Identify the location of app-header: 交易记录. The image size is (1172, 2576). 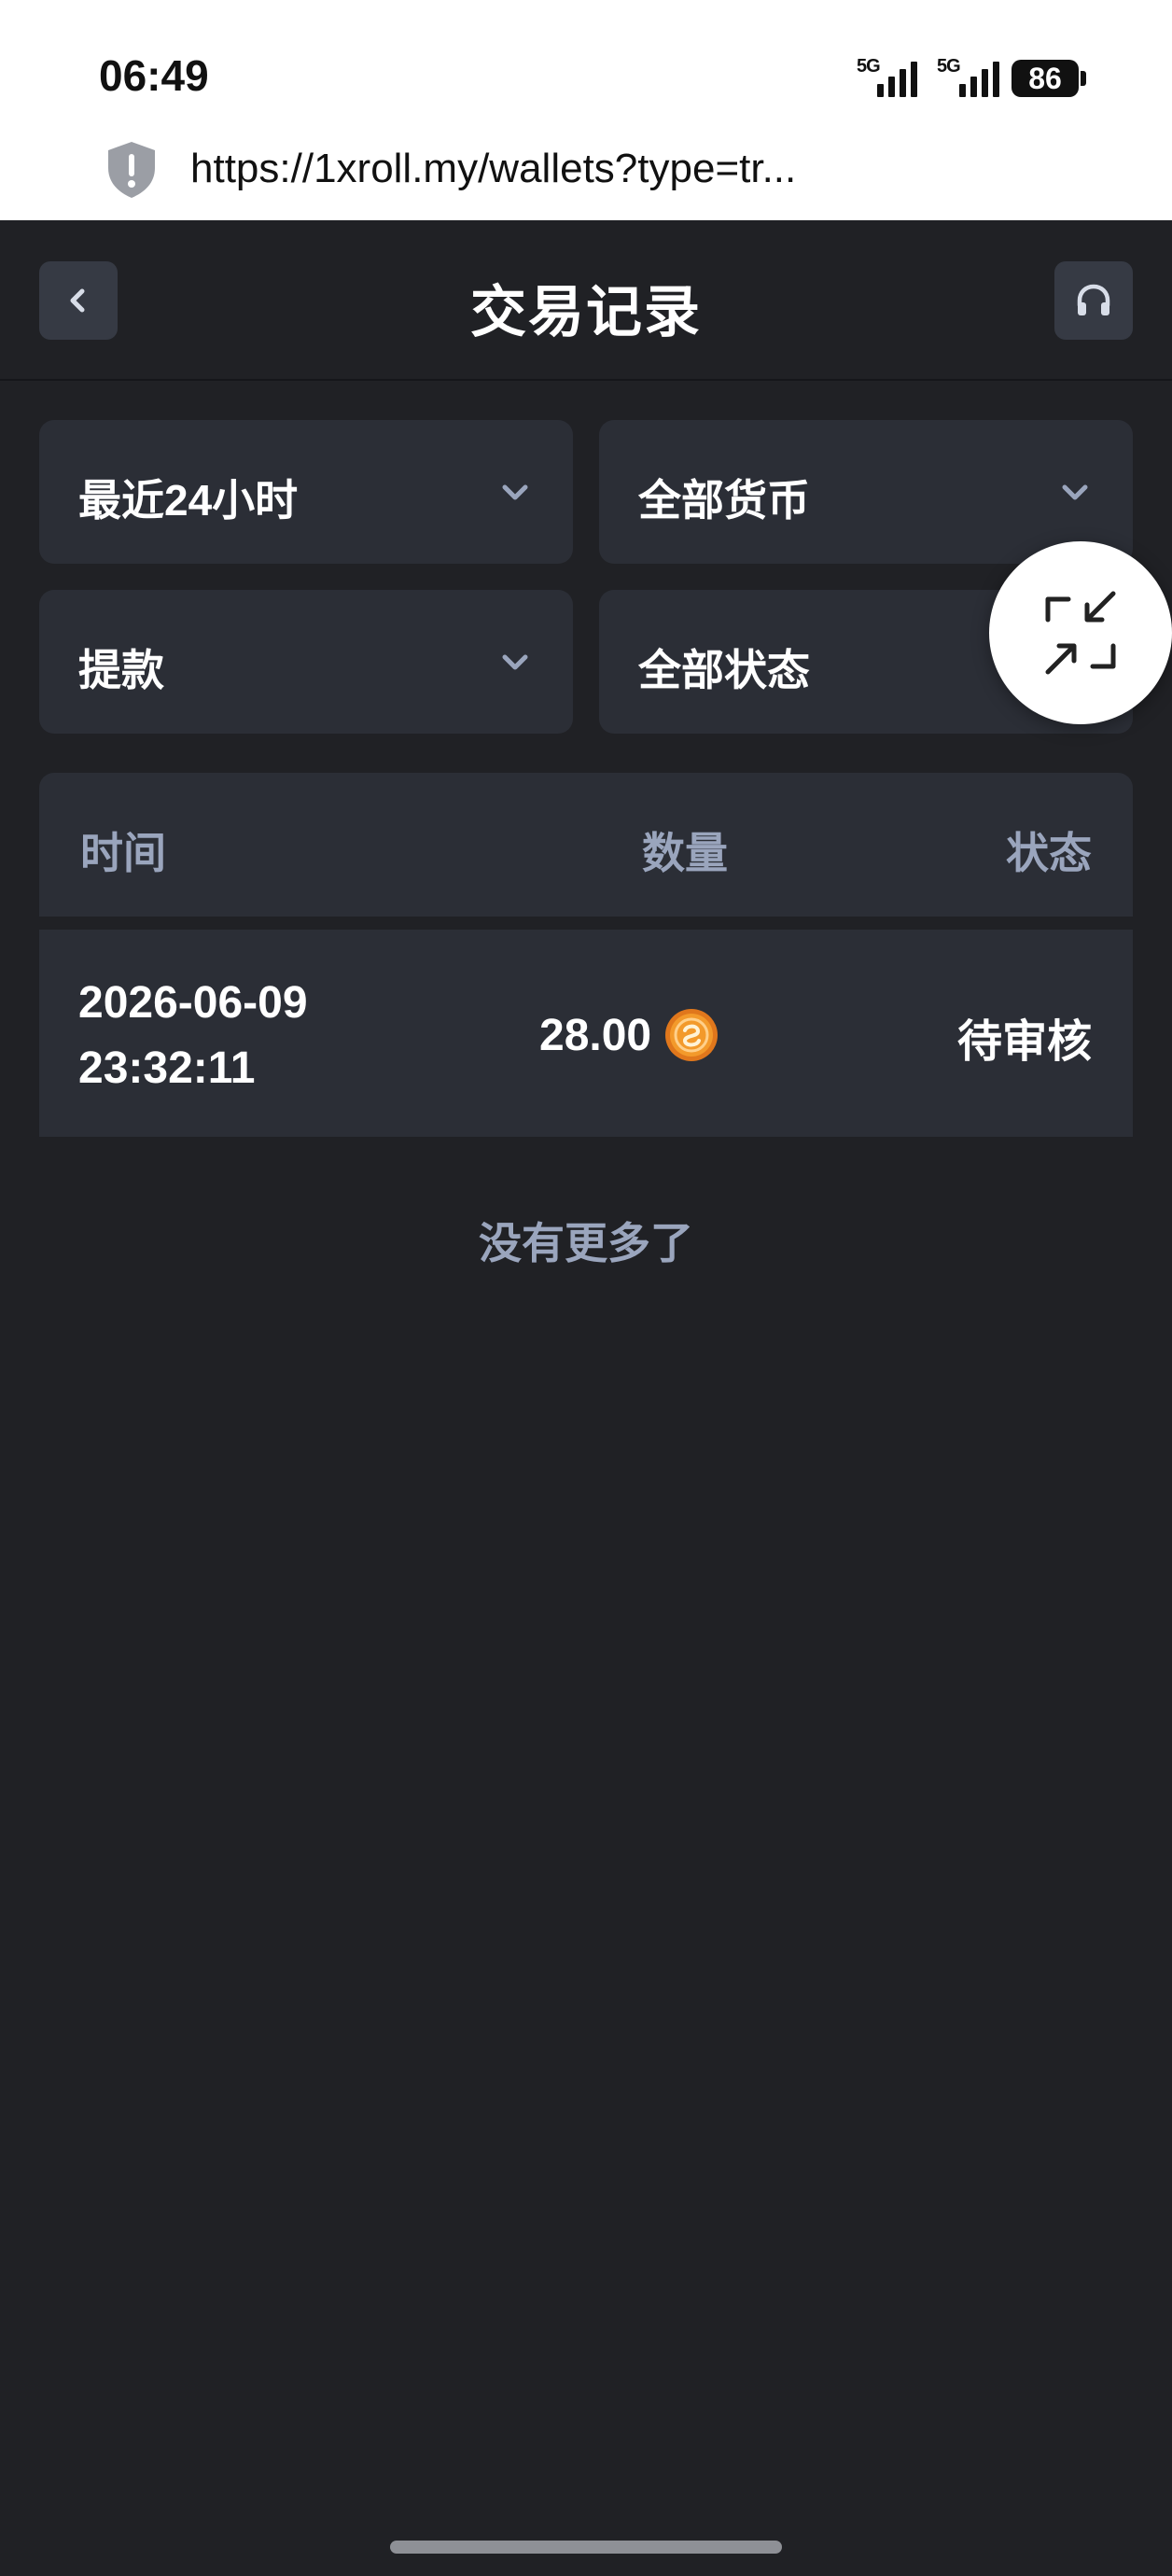
(586, 300).